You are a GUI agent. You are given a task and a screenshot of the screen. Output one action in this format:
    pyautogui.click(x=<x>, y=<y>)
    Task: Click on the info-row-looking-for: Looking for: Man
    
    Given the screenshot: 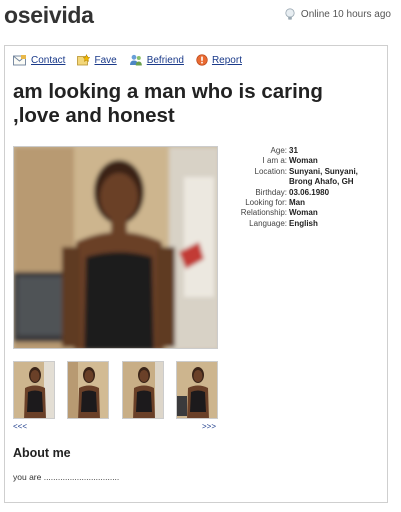 What is the action you would take?
    pyautogui.click(x=304, y=203)
    